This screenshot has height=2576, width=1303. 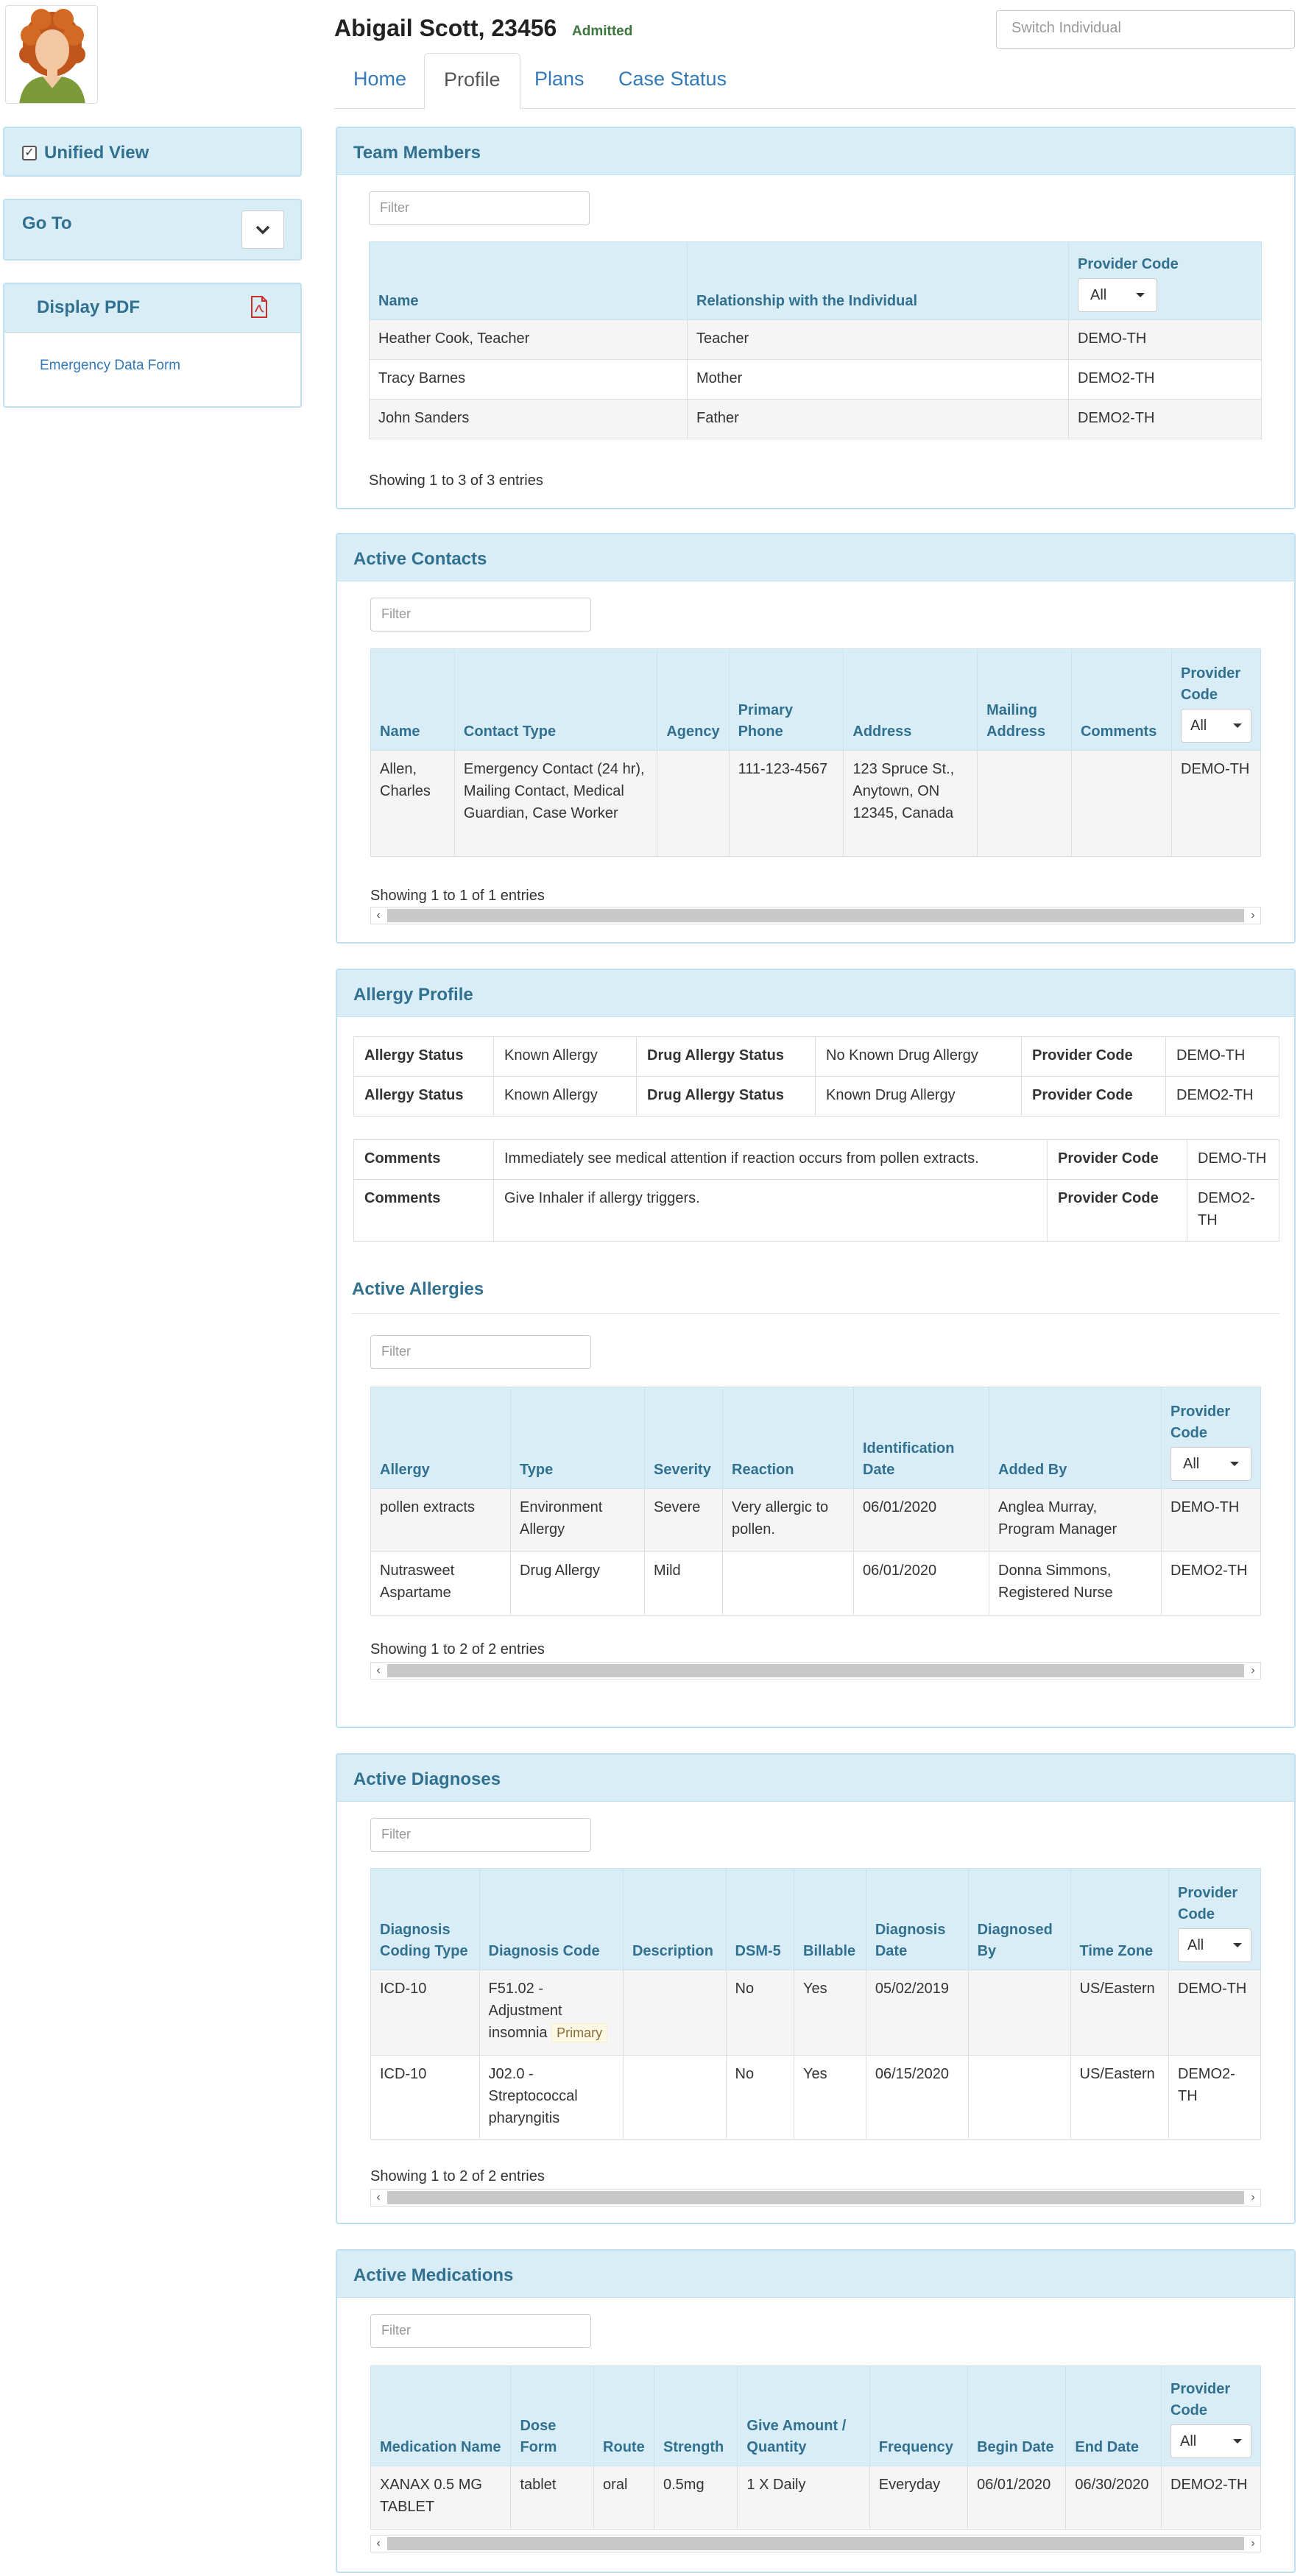 What do you see at coordinates (551, 1919) in the screenshot?
I see `column-header: Diagnosis Code` at bounding box center [551, 1919].